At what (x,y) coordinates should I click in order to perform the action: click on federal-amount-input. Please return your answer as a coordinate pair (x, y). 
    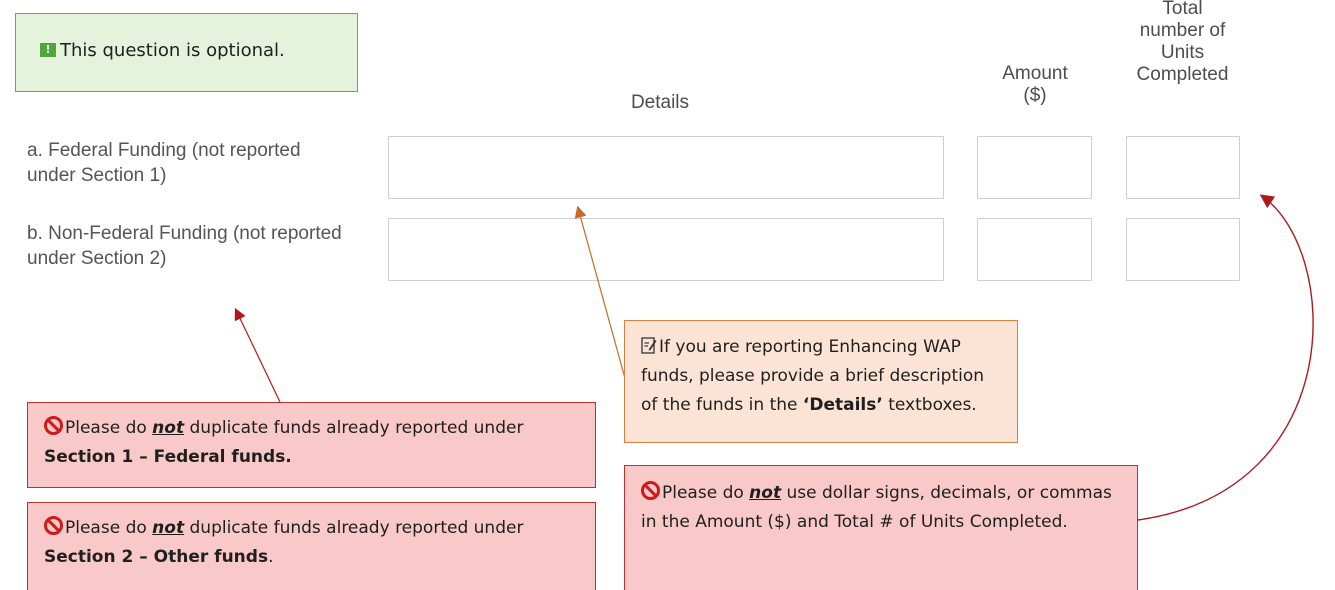
    Looking at the image, I should click on (1034, 167).